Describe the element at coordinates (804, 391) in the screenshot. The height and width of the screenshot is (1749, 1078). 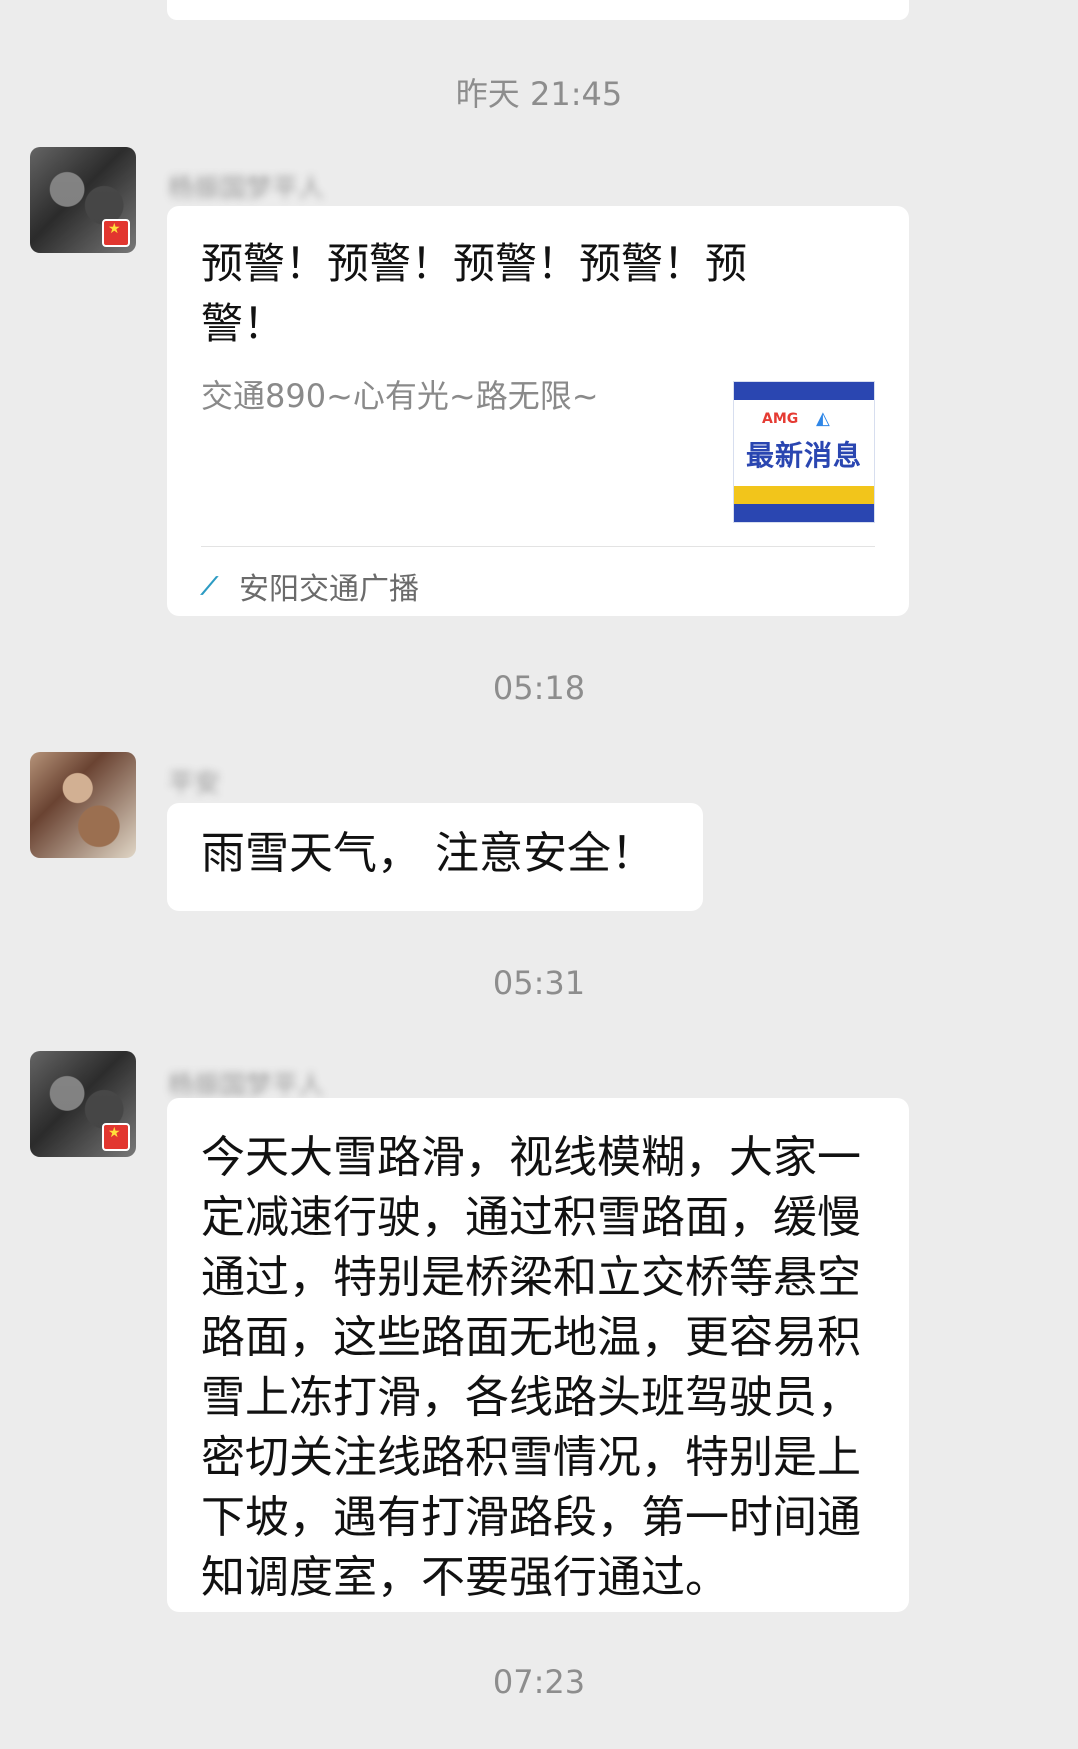
I see `thumbnail-top-band` at that location.